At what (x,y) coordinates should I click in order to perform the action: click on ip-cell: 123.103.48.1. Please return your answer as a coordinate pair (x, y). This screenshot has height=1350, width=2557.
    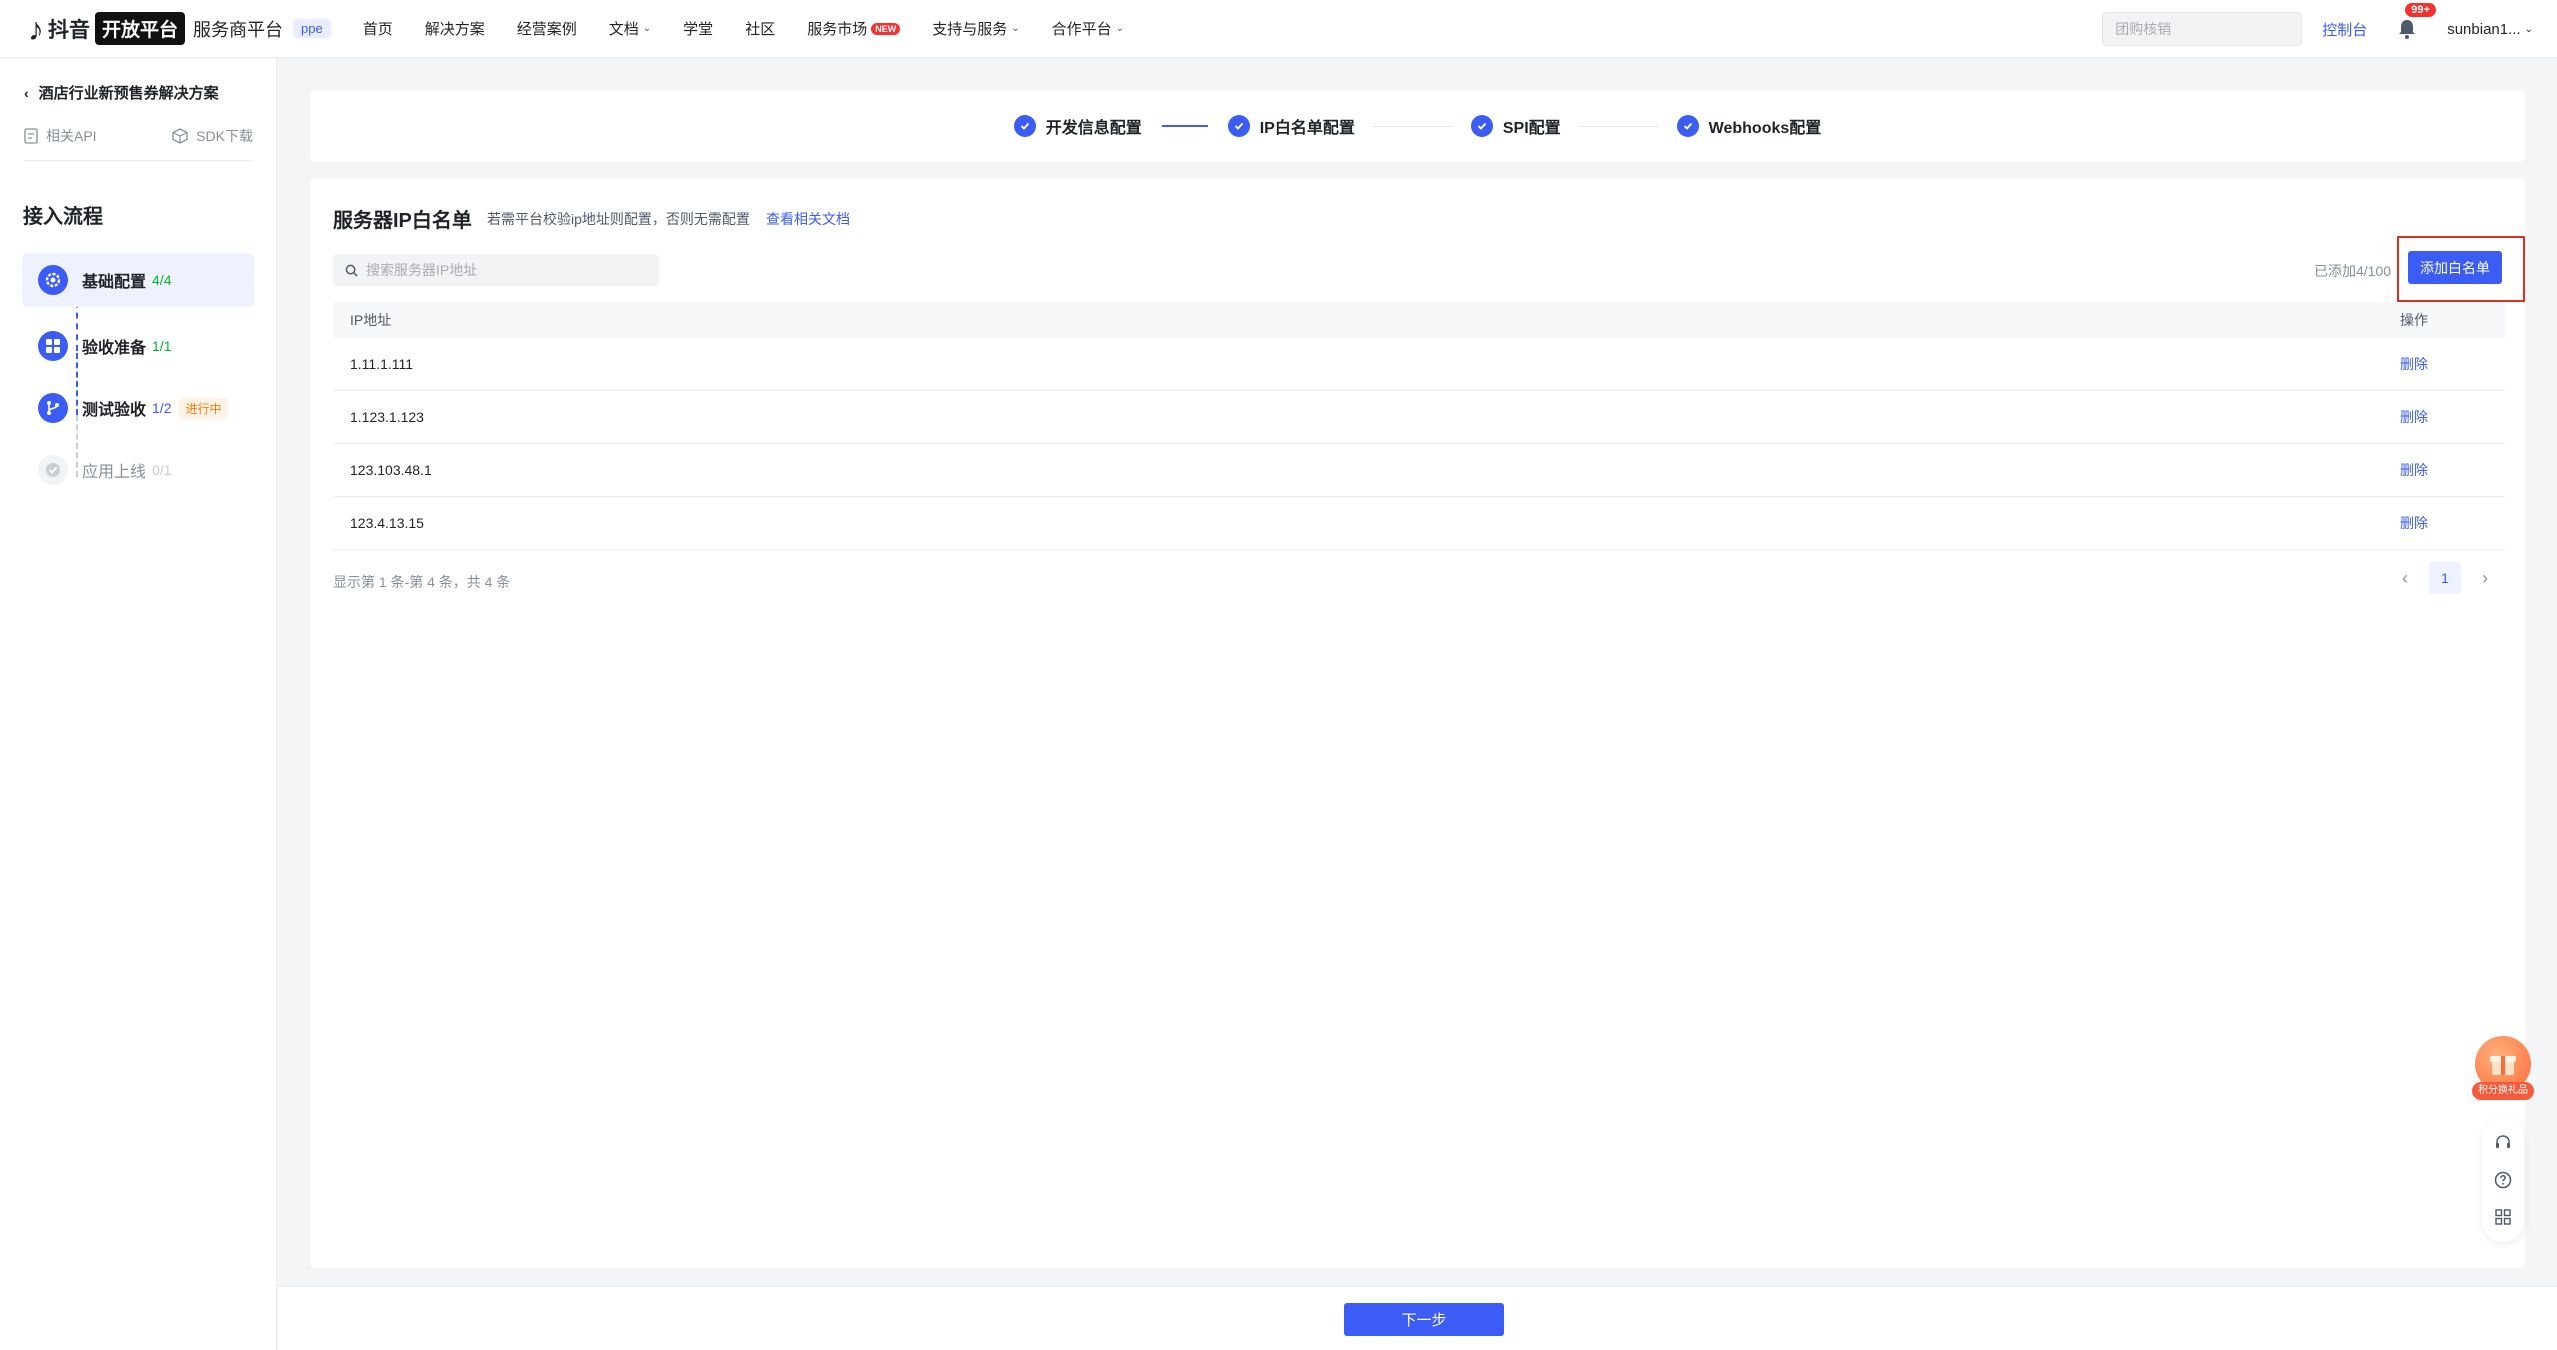
    Looking at the image, I should click on (391, 470).